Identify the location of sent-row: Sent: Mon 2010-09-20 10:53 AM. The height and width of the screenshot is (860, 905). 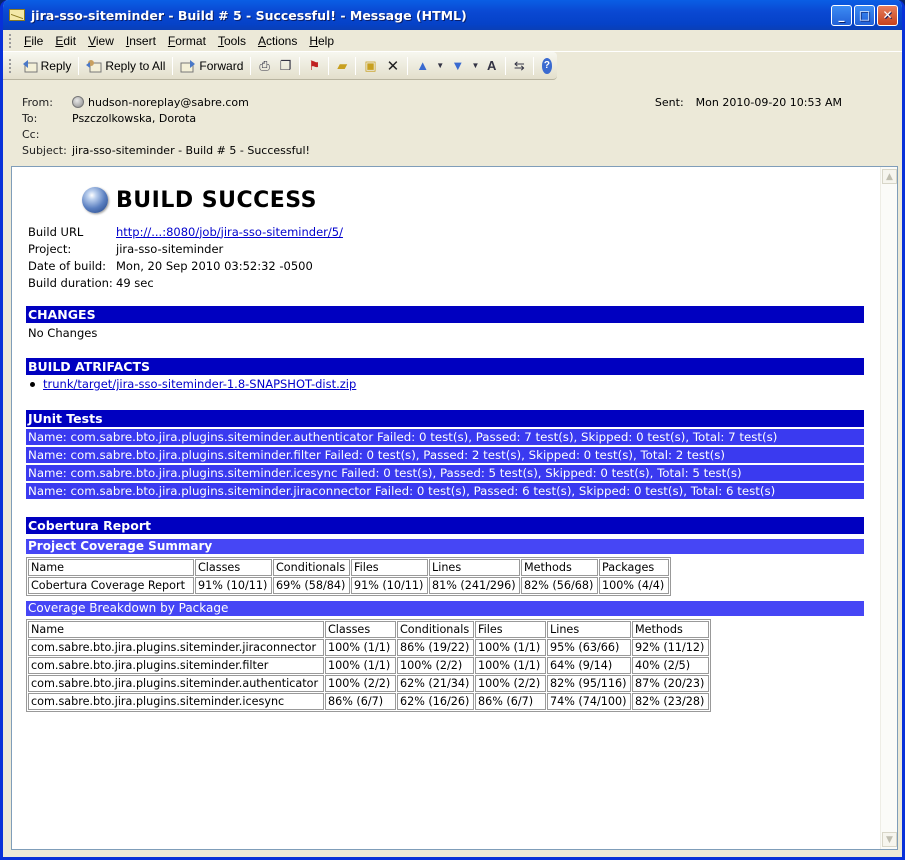
(748, 102).